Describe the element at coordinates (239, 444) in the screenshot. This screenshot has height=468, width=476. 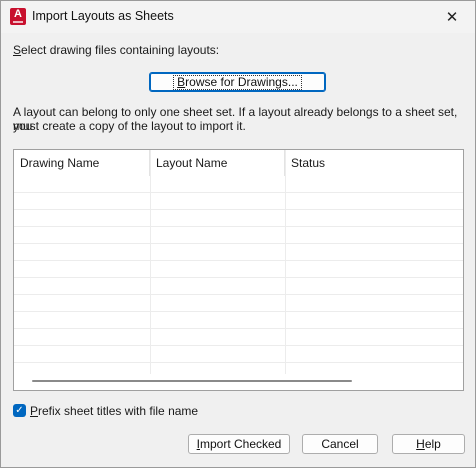
I see `import-checked-button: Import Checked` at that location.